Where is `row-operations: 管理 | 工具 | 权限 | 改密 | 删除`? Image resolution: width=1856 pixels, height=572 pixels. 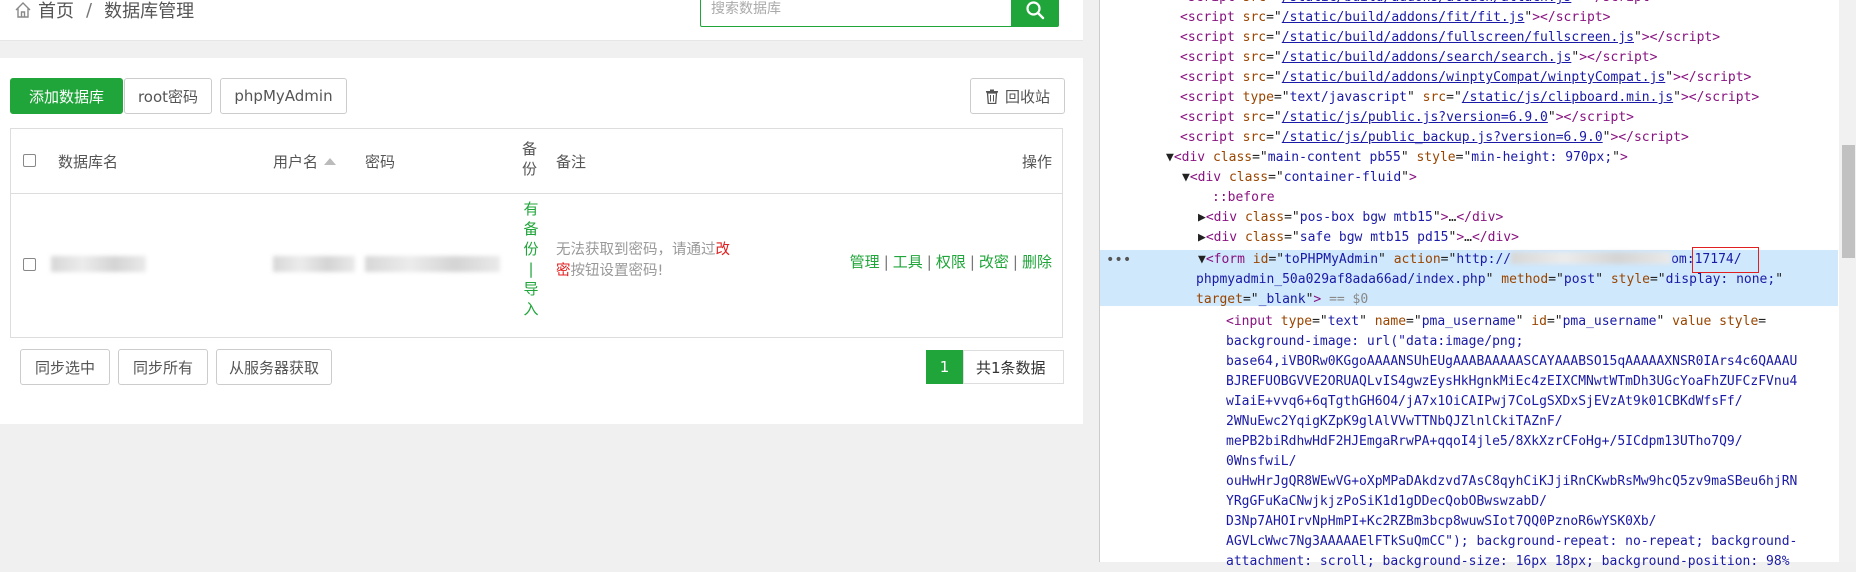 row-operations: 管理 | 工具 | 权限 | 改密 | 删除 is located at coordinates (951, 261).